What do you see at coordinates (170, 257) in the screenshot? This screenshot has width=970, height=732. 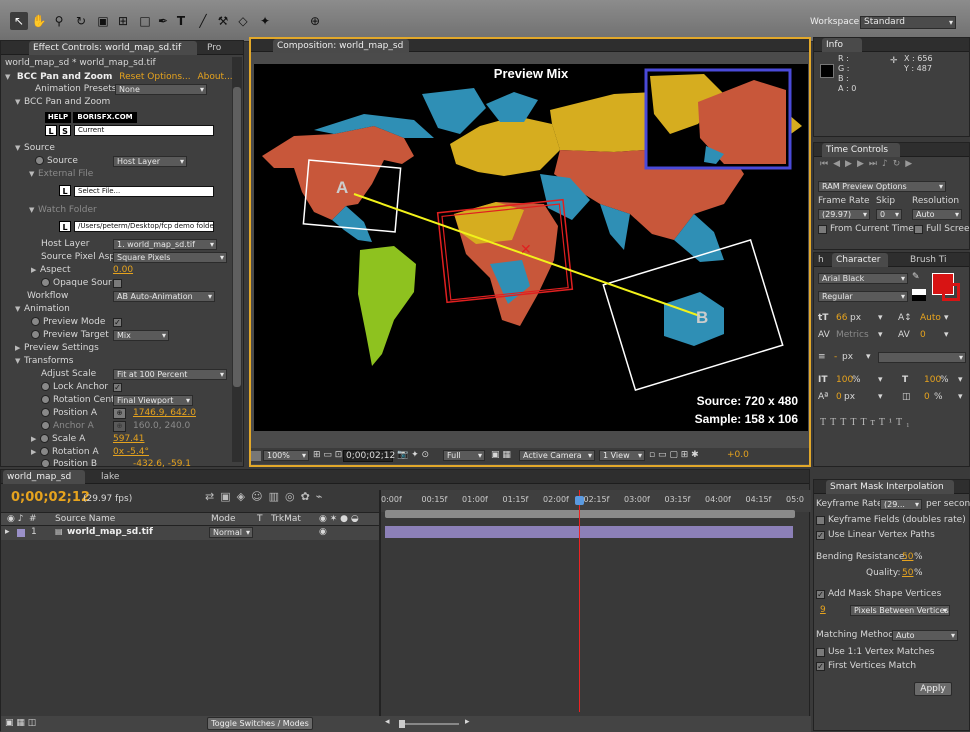 I see `pixel-aspect-dropdown: Square Pixels` at bounding box center [170, 257].